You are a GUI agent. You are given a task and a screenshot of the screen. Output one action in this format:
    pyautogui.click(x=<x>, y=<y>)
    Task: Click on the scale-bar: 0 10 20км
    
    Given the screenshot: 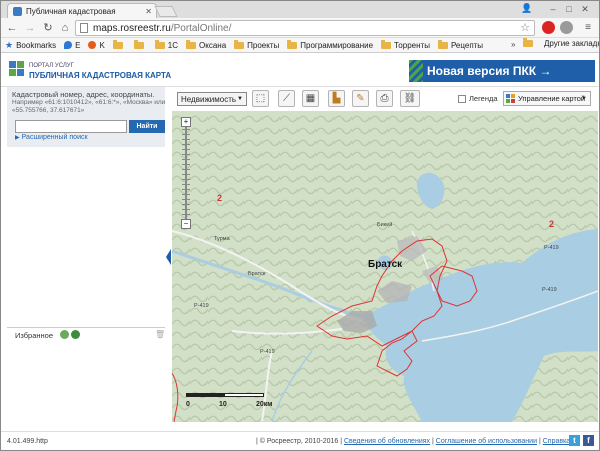 What is the action you would take?
    pyautogui.click(x=230, y=400)
    